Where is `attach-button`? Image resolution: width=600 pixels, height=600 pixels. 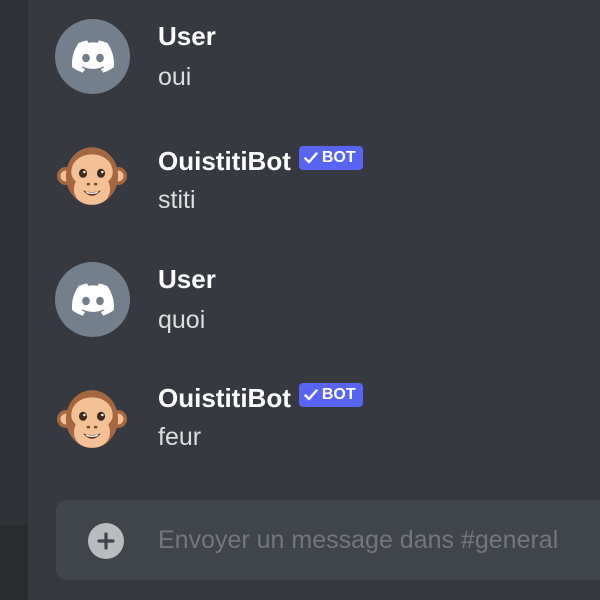
attach-button is located at coordinates (106, 541).